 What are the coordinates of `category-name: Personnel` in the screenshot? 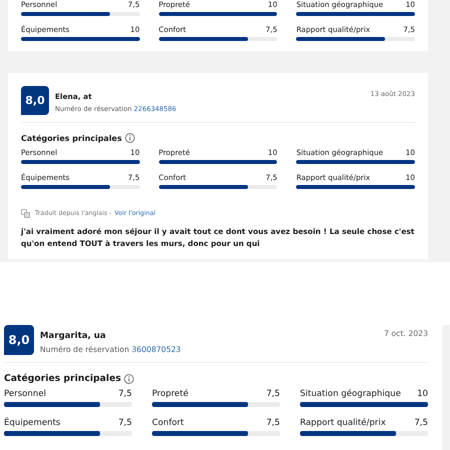 It's located at (25, 394).